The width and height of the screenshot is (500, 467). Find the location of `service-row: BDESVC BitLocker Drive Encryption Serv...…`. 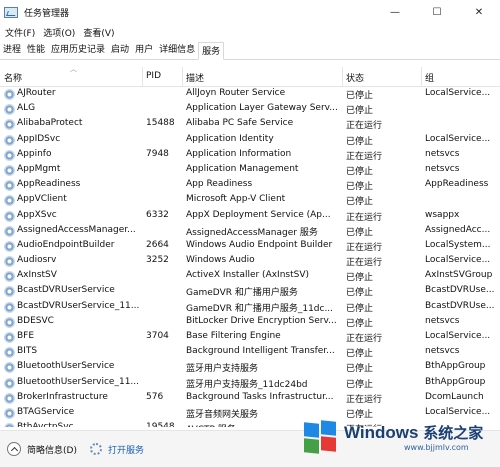

service-row: BDESVC BitLocker Drive Encryption Serv...… is located at coordinates (250, 322).